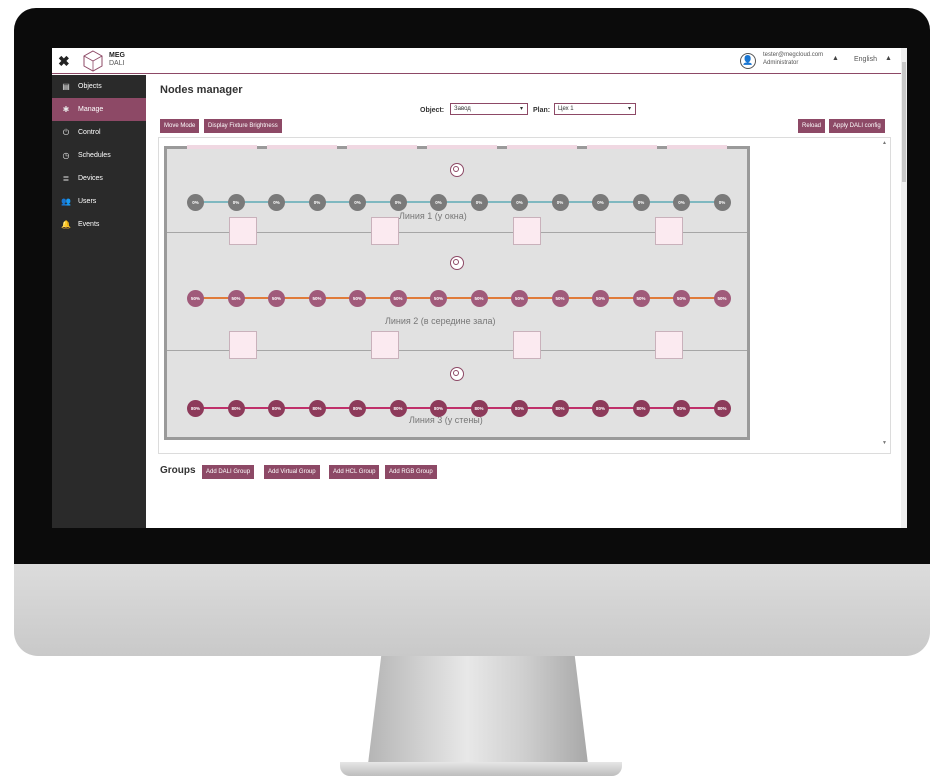 The image size is (930, 782). What do you see at coordinates (180, 126) in the screenshot?
I see `move-mode-button: Move Mode` at bounding box center [180, 126].